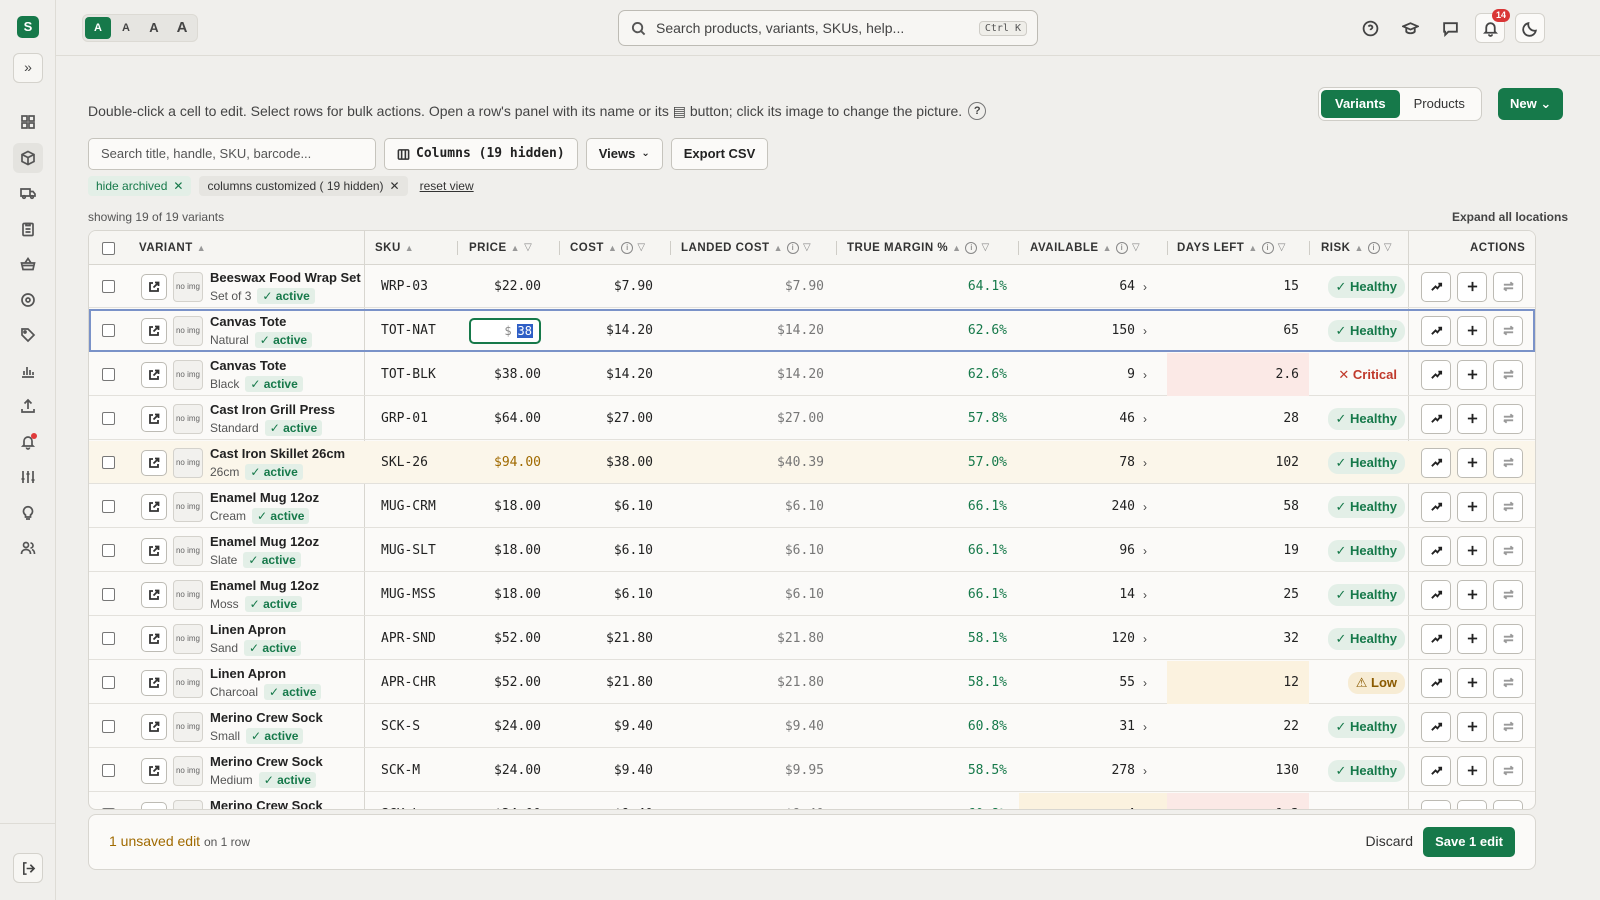  What do you see at coordinates (1127, 462) in the screenshot?
I see `available-cell: 78` at bounding box center [1127, 462].